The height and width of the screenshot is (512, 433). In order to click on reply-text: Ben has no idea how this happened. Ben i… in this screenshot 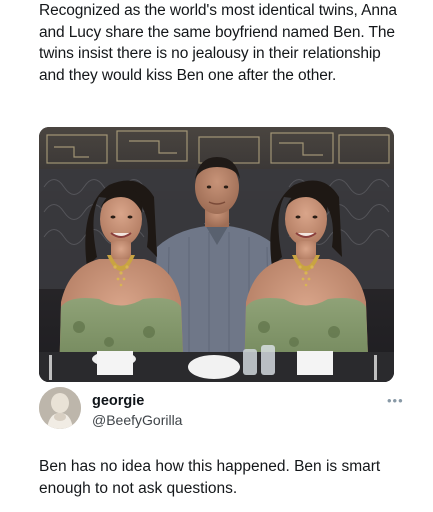, I will do `click(210, 477)`.